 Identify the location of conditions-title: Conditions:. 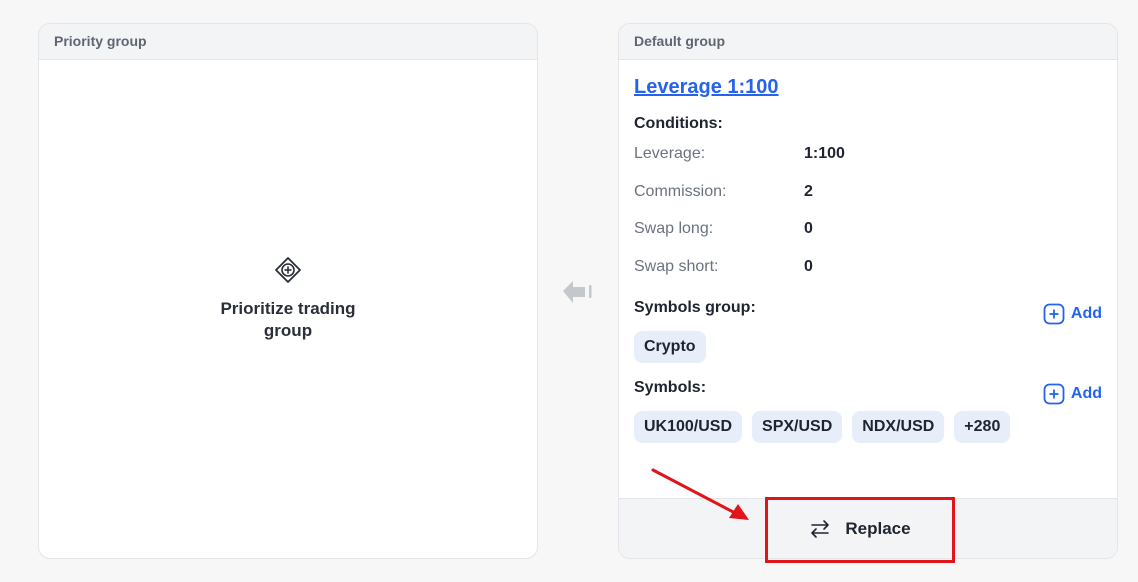
(678, 123).